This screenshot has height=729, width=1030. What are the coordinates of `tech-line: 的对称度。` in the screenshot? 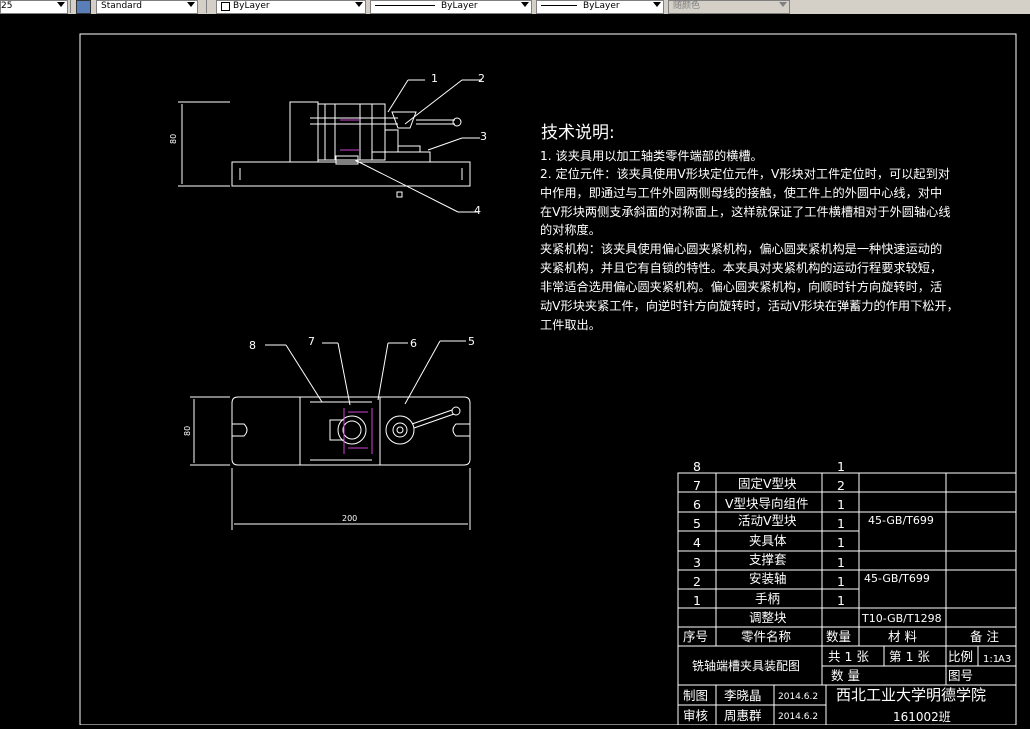 It's located at (570, 229).